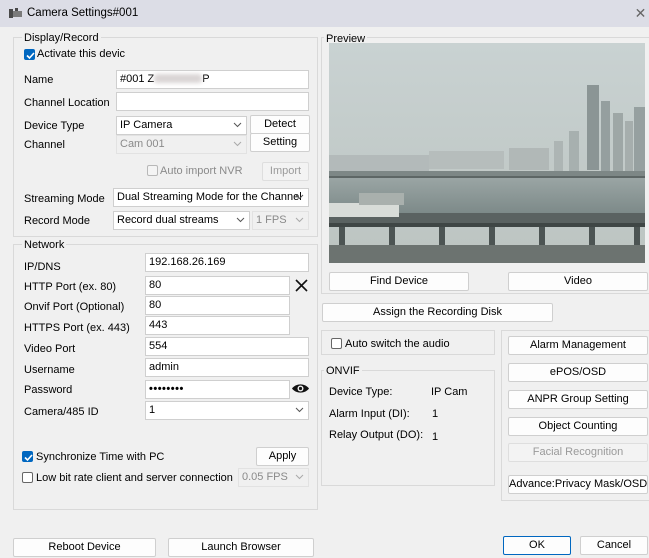 Image resolution: width=649 pixels, height=558 pixels. I want to click on camera-id-value: 1, so click(152, 410).